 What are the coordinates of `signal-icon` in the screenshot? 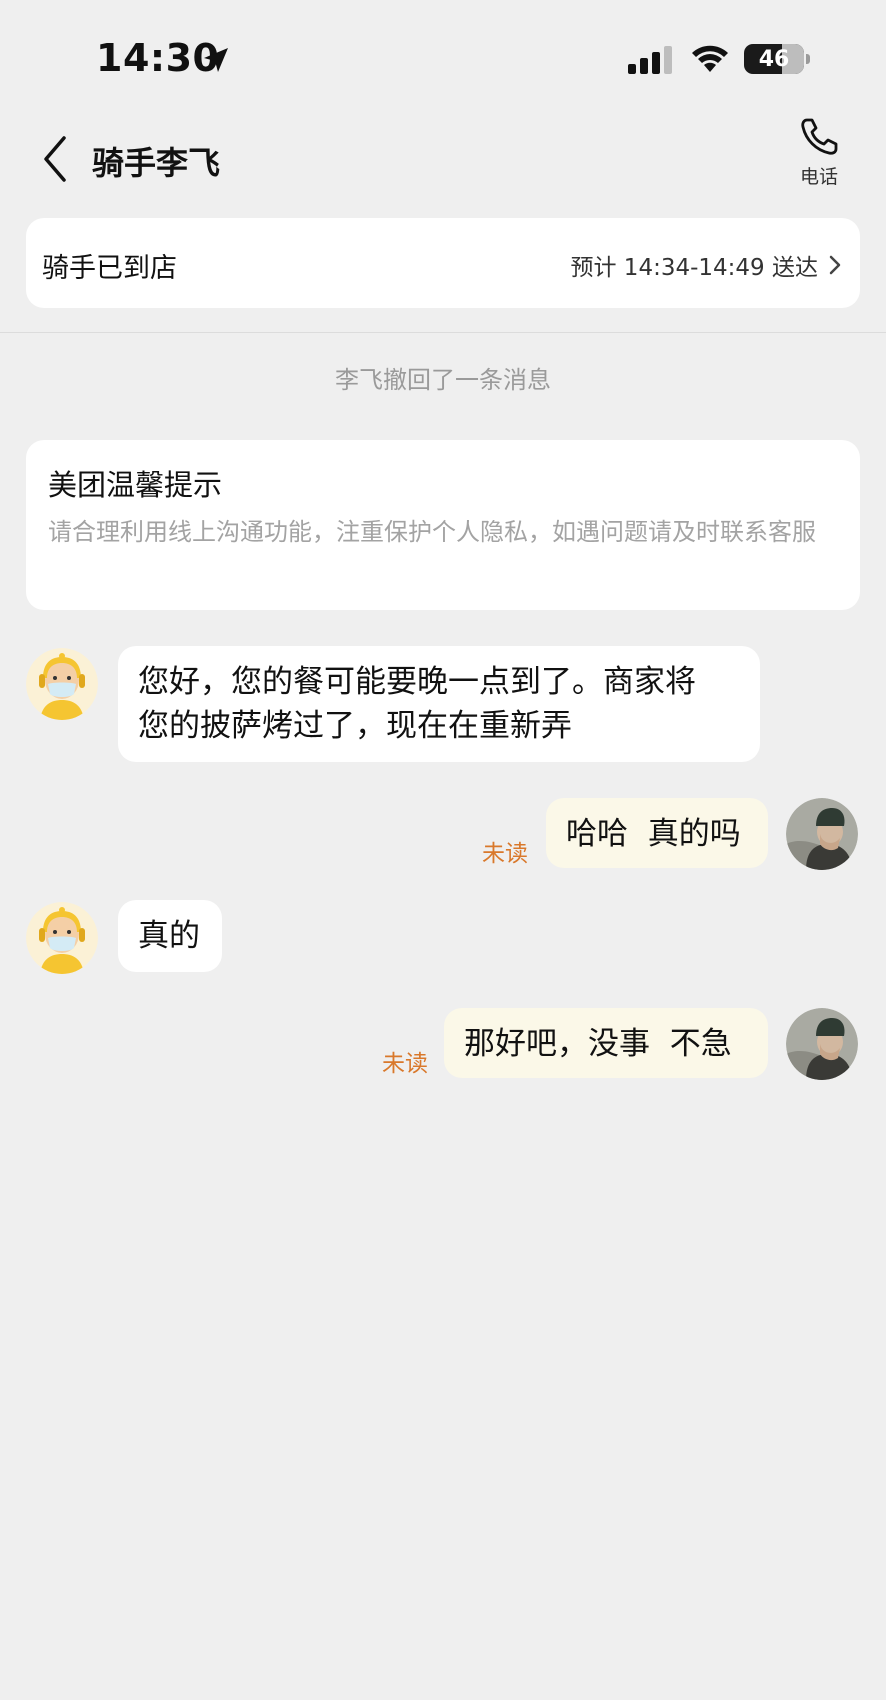 It's located at (650, 60).